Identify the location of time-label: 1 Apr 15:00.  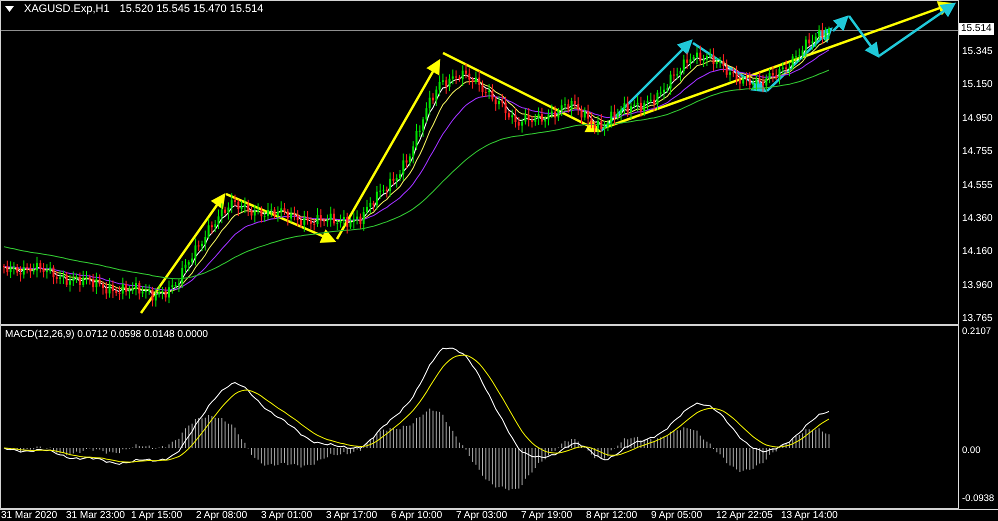
(157, 515).